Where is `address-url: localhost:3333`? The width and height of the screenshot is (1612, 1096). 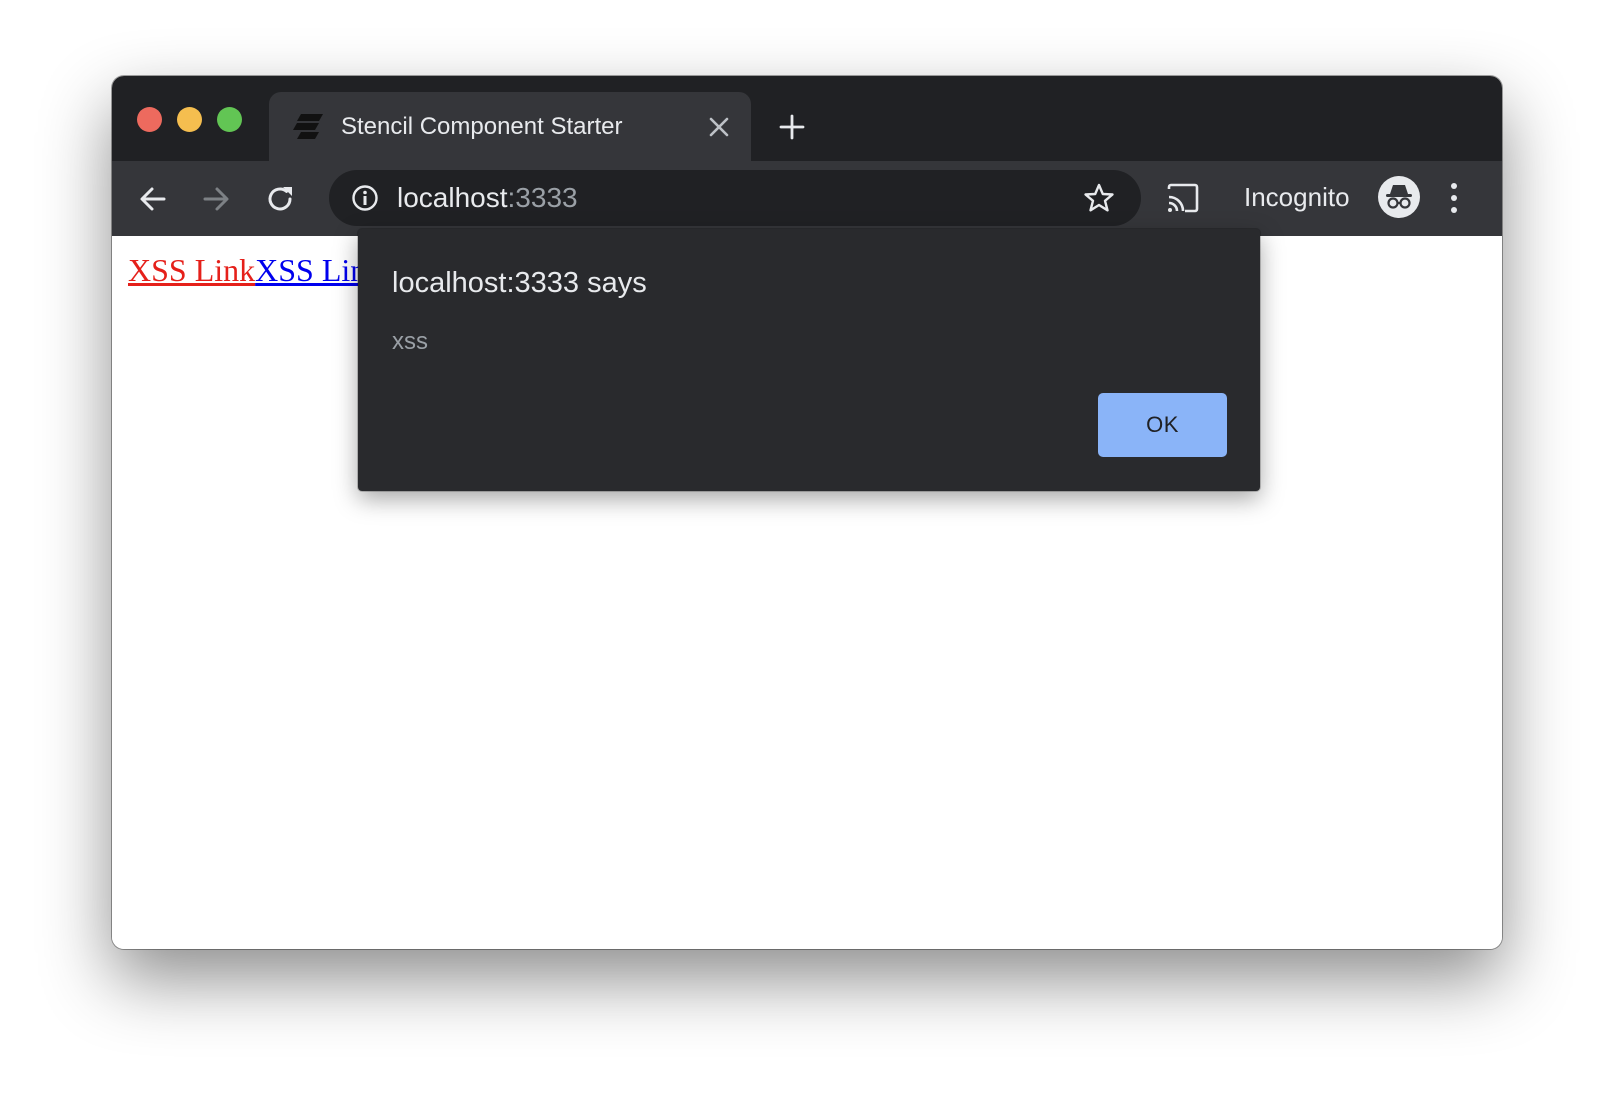
address-url: localhost:3333 is located at coordinates (487, 198).